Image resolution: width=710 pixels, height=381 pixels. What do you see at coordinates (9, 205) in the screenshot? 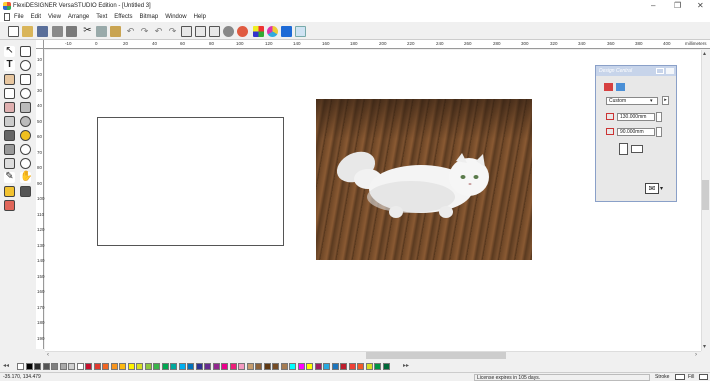
I see `paint-tool-icon` at bounding box center [9, 205].